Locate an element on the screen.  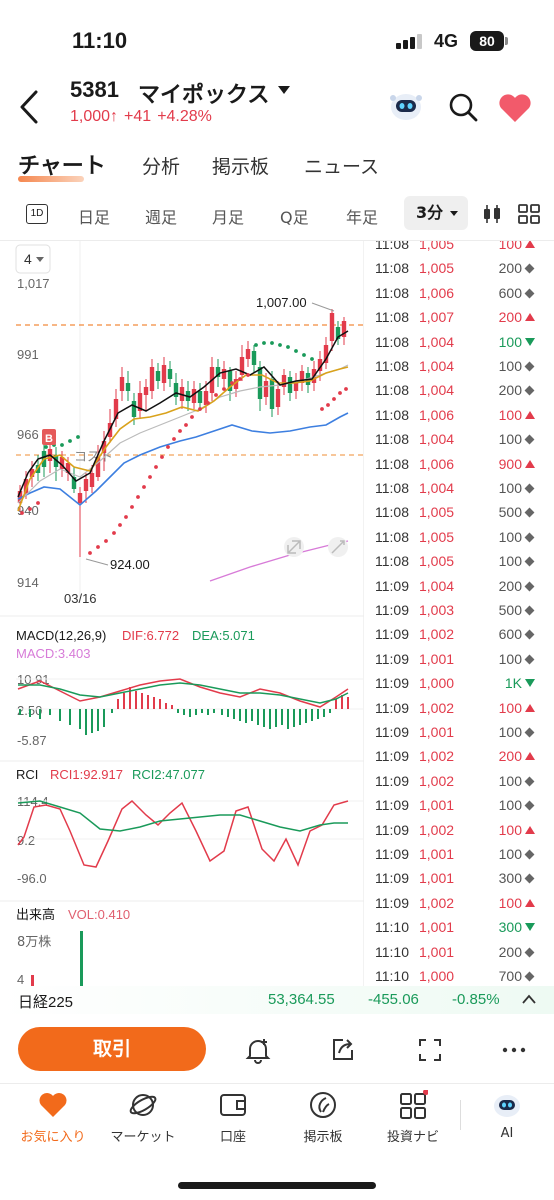
fullscreen-icon is located at coordinates (430, 1050).